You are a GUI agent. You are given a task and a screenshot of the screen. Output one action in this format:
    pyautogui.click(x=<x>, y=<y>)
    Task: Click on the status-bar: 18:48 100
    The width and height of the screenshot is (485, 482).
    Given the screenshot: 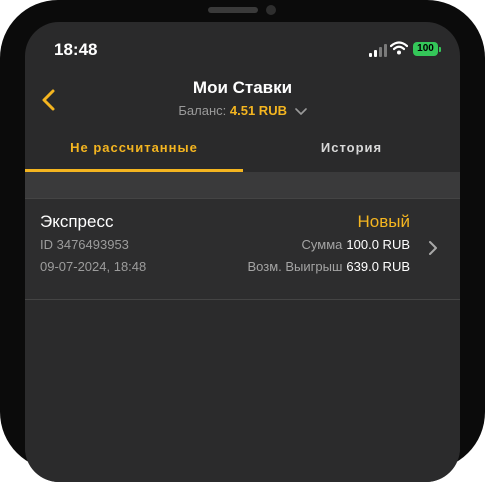 What is the action you would take?
    pyautogui.click(x=242, y=46)
    